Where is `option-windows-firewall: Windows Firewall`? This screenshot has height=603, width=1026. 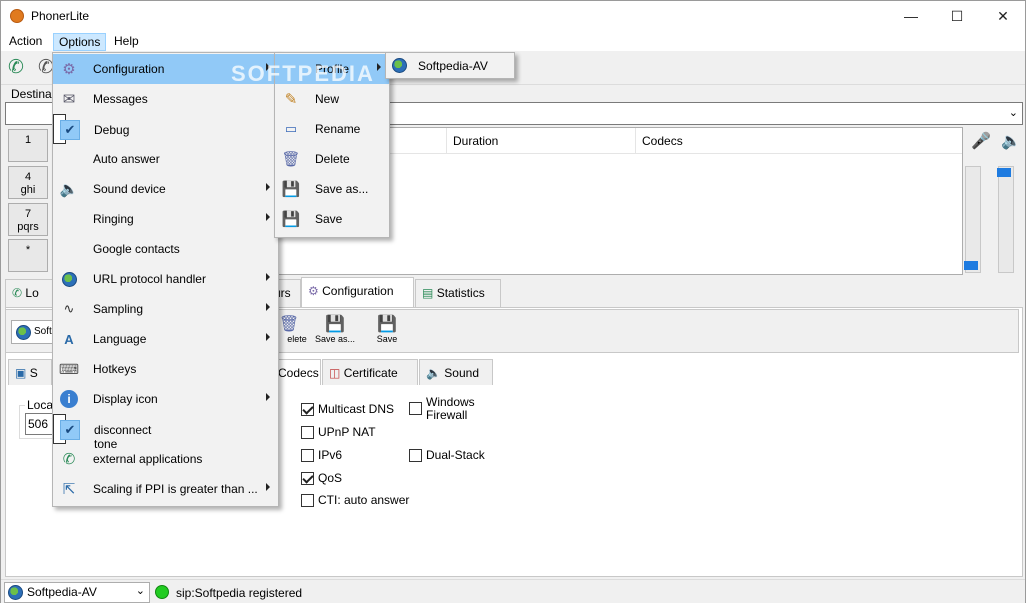
option-windows-firewall: Windows Firewall is located at coordinates (447, 409).